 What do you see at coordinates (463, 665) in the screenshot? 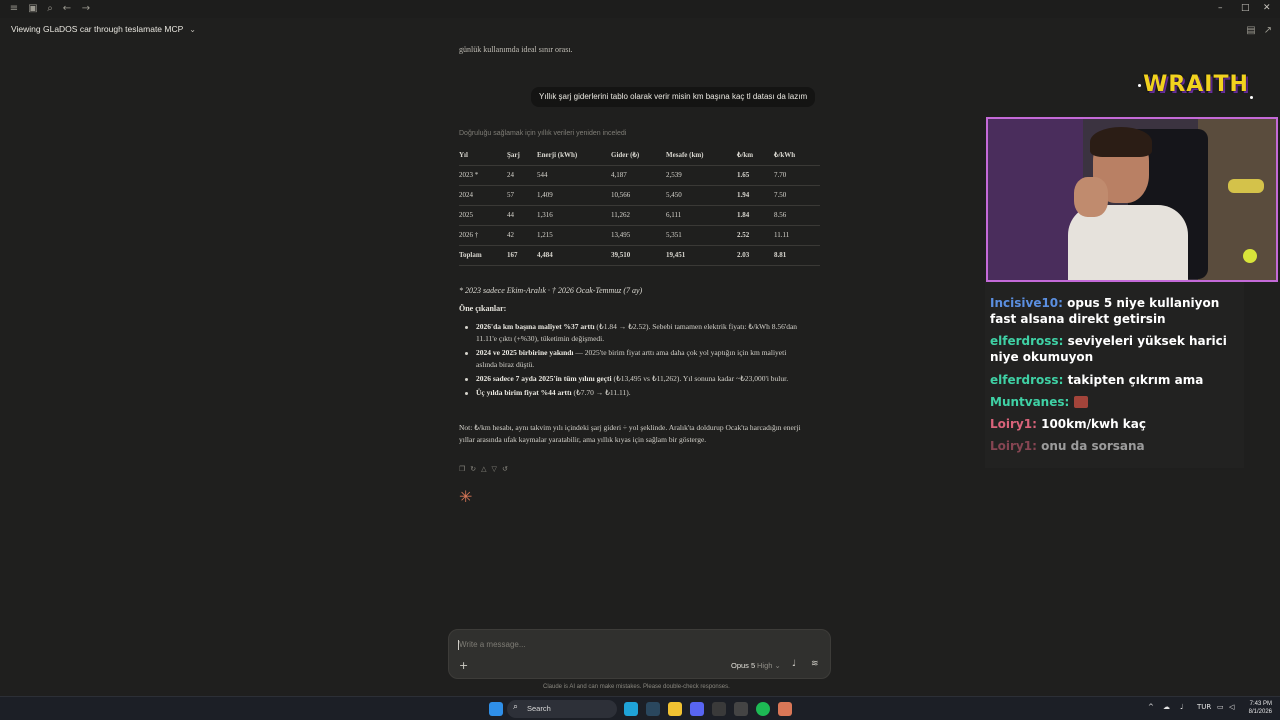
I see `add-attachment-button: +` at bounding box center [463, 665].